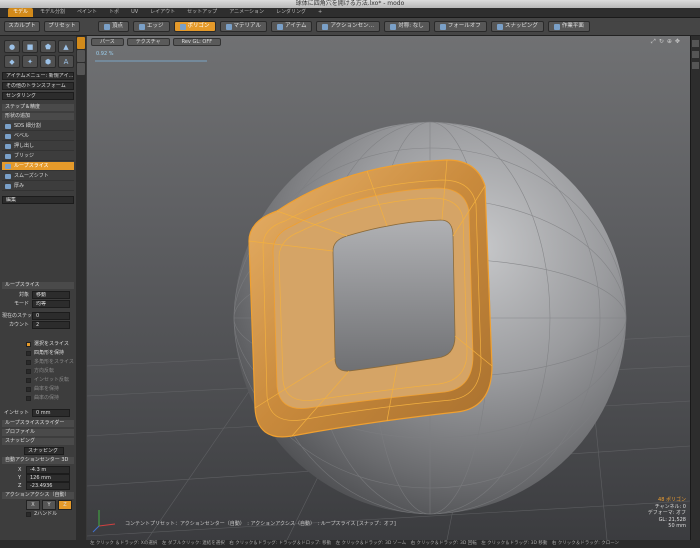 The width and height of the screenshot is (700, 548). Describe the element at coordinates (51, 304) in the screenshot. I see `mode-field-value: 均等` at that location.